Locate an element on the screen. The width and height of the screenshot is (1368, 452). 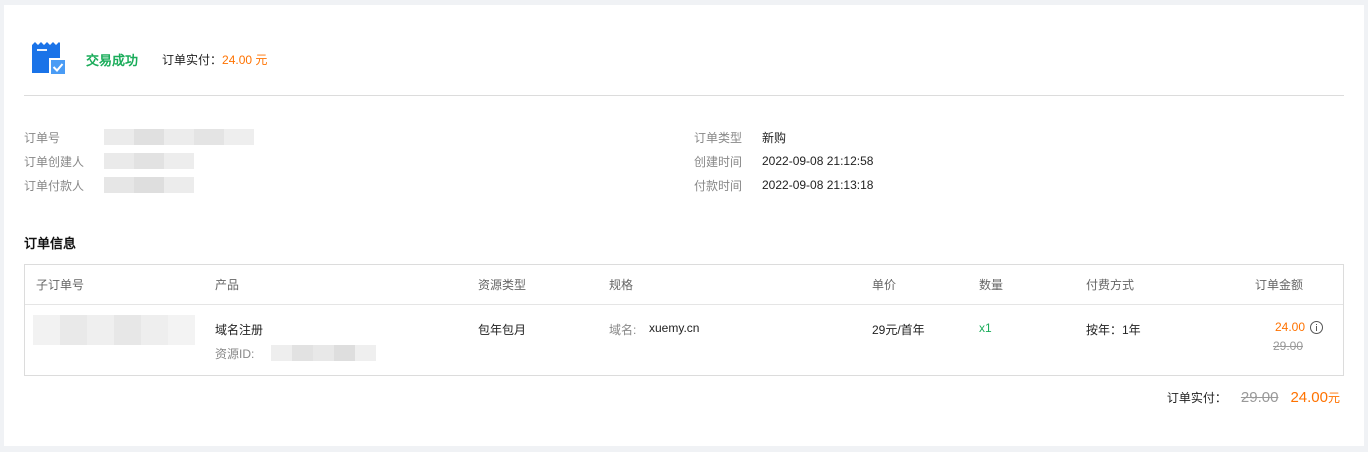
resource-type-value: 包年包月 is located at coordinates (502, 330).